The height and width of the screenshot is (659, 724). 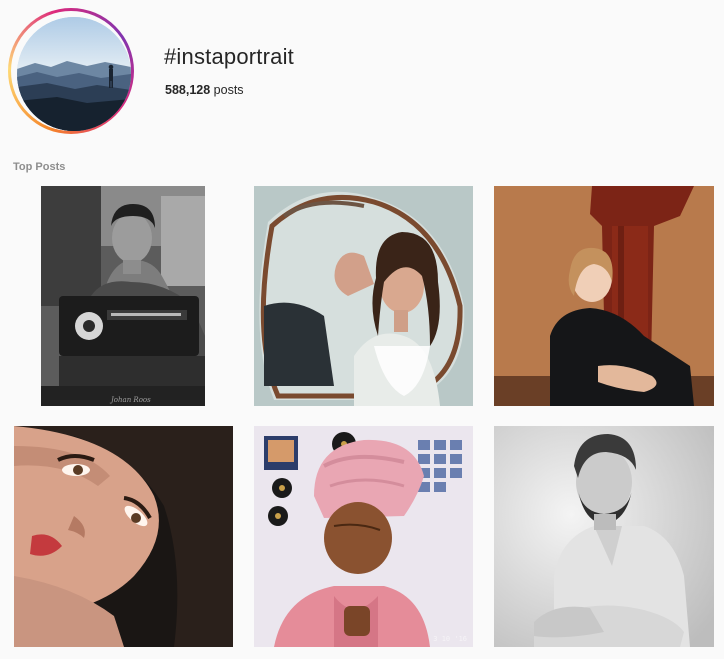 I want to click on avatar-gap, so click(x=71, y=71).